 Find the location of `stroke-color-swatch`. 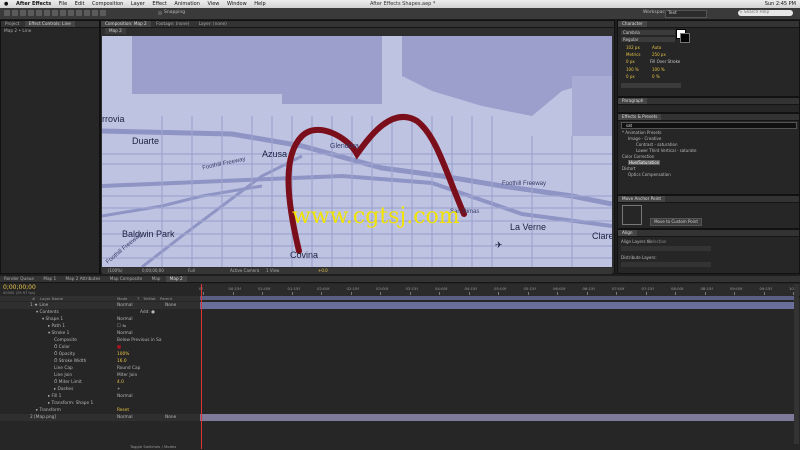

stroke-color-swatch is located at coordinates (685, 38).